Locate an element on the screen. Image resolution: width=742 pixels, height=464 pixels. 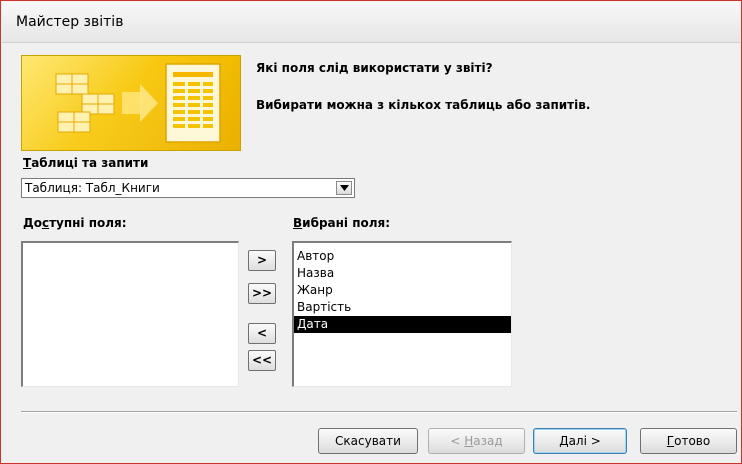
add-field-button: > is located at coordinates (262, 260).